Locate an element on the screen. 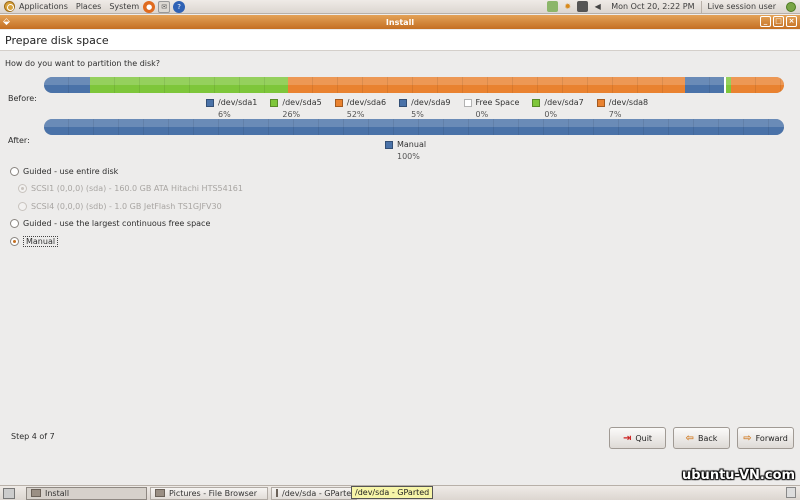 This screenshot has height=500, width=800. legend-percent: 6% is located at coordinates (224, 114).